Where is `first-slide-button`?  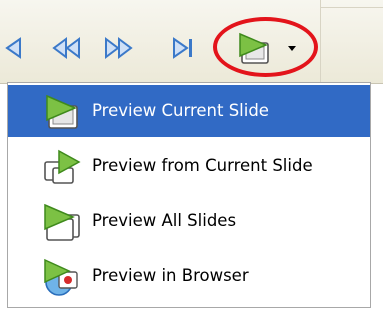 first-slide-button is located at coordinates (66, 48).